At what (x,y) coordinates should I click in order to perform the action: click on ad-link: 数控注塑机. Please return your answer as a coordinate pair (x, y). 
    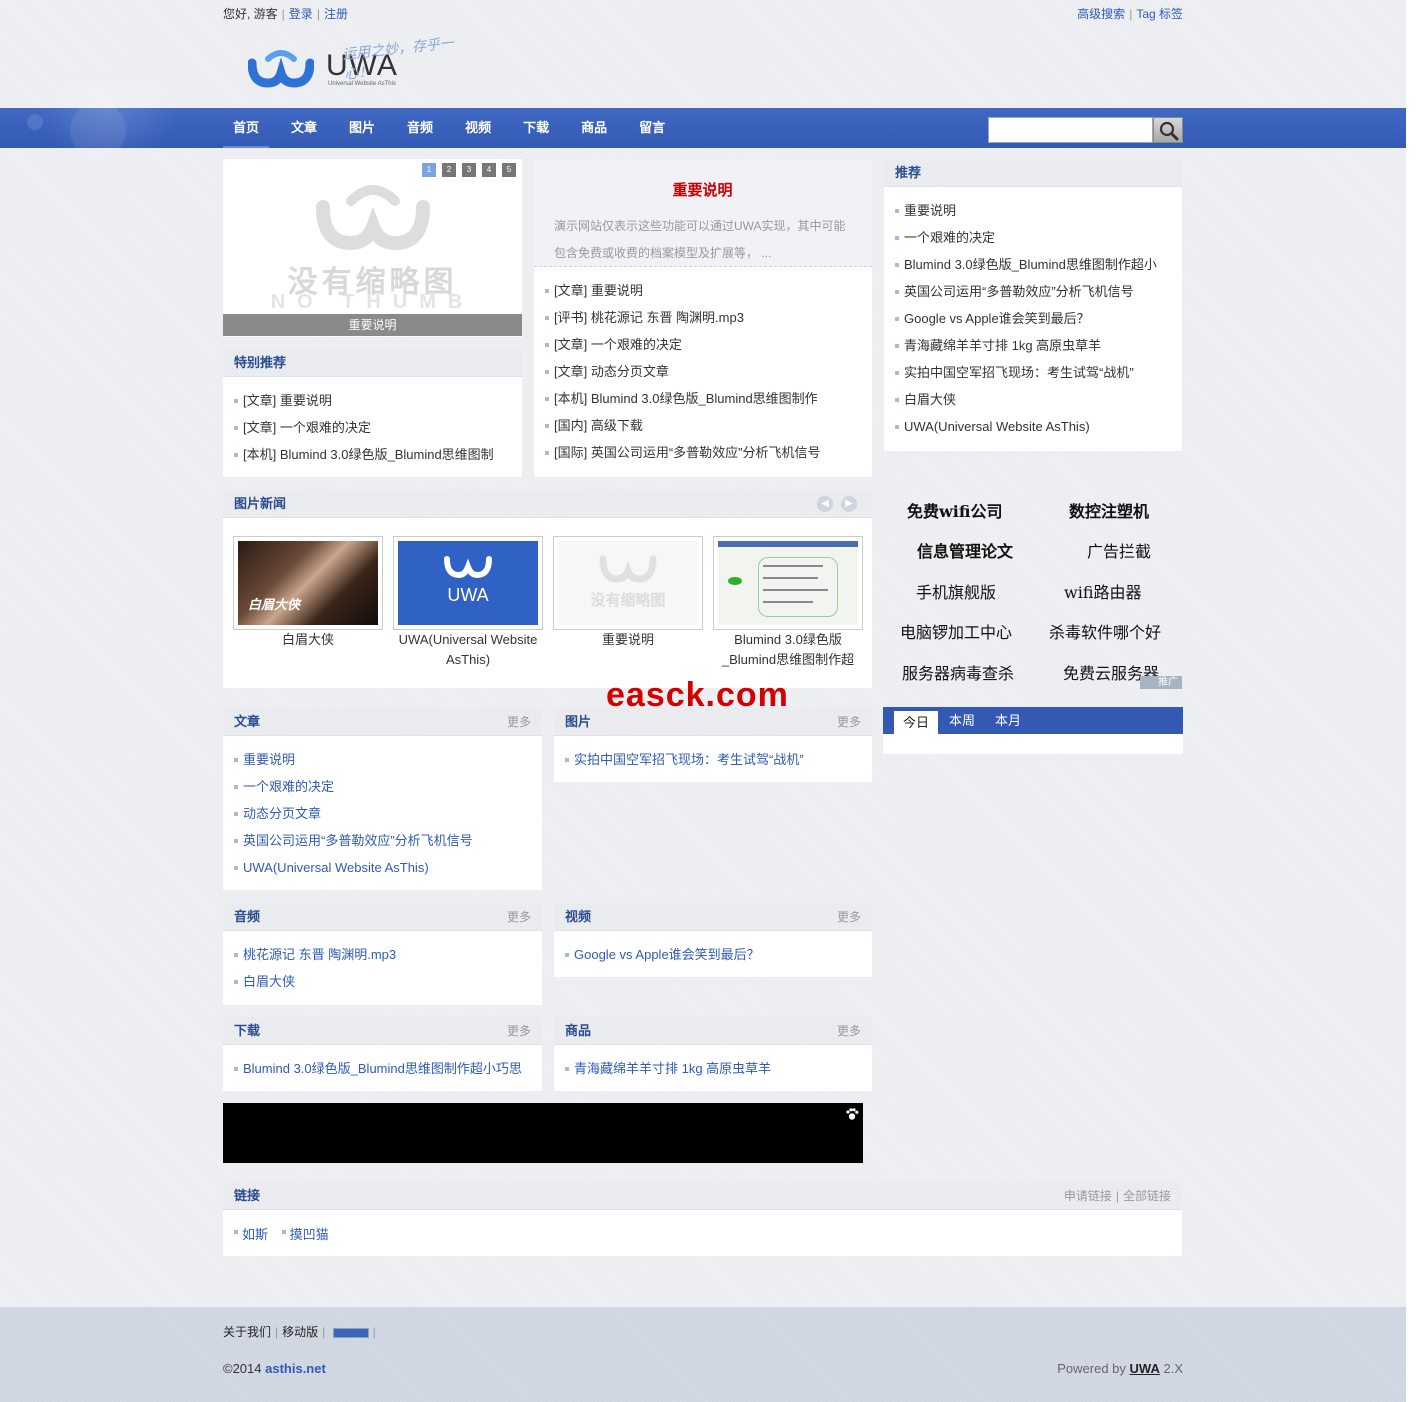
    Looking at the image, I should click on (1109, 510).